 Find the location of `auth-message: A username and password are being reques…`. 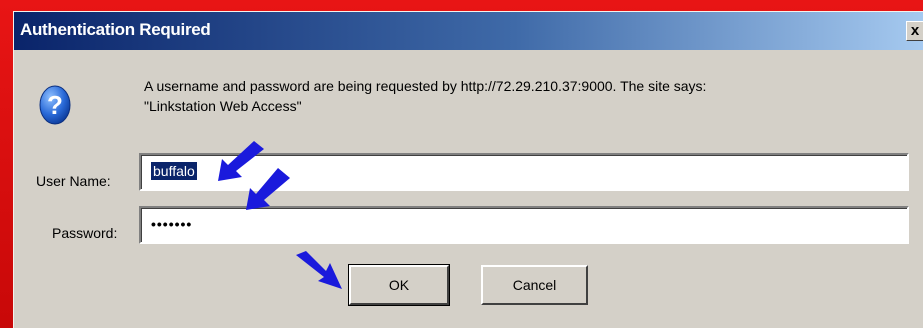

auth-message: A username and password are being reques… is located at coordinates (529, 96).